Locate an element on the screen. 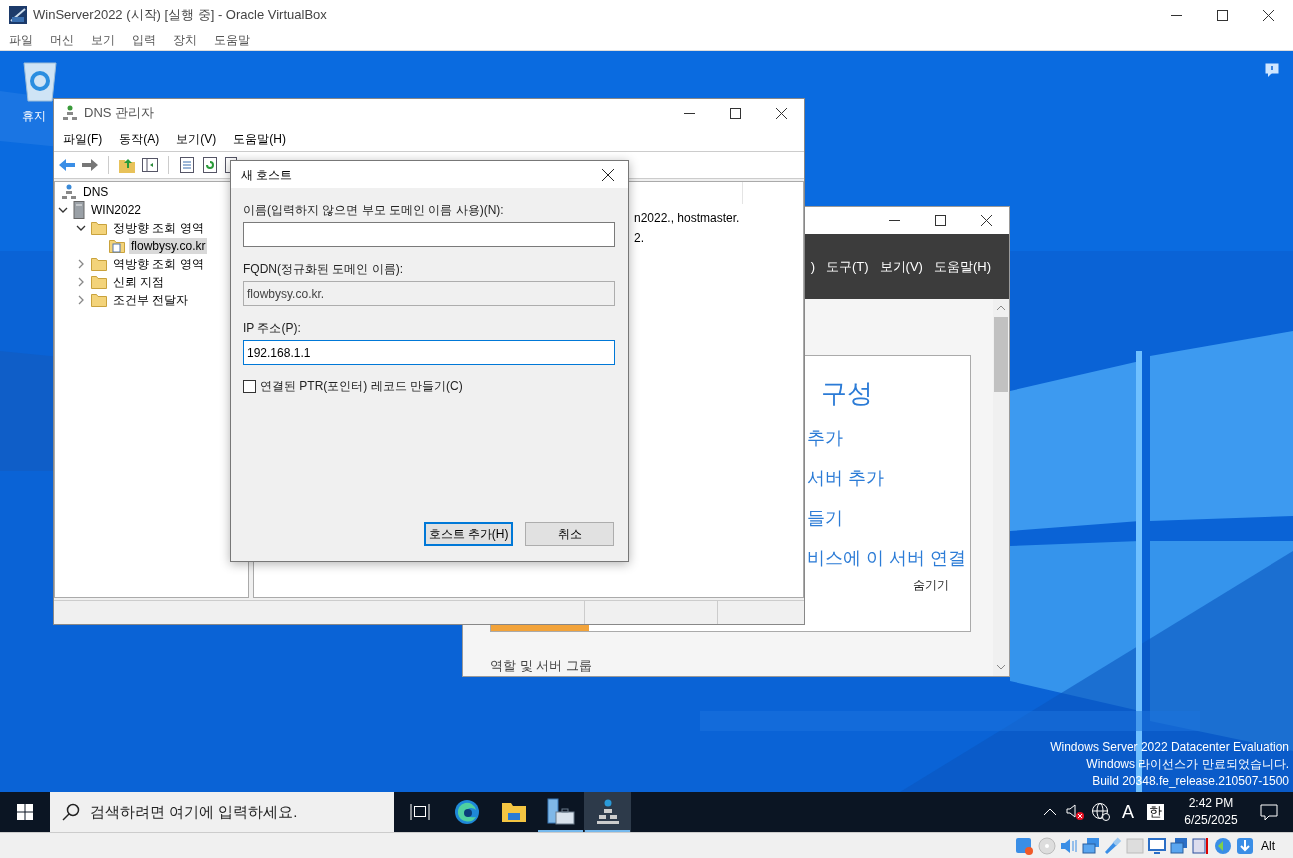 Image resolution: width=1293 pixels, height=858 pixels. menu-item: 보기 is located at coordinates (103, 40).